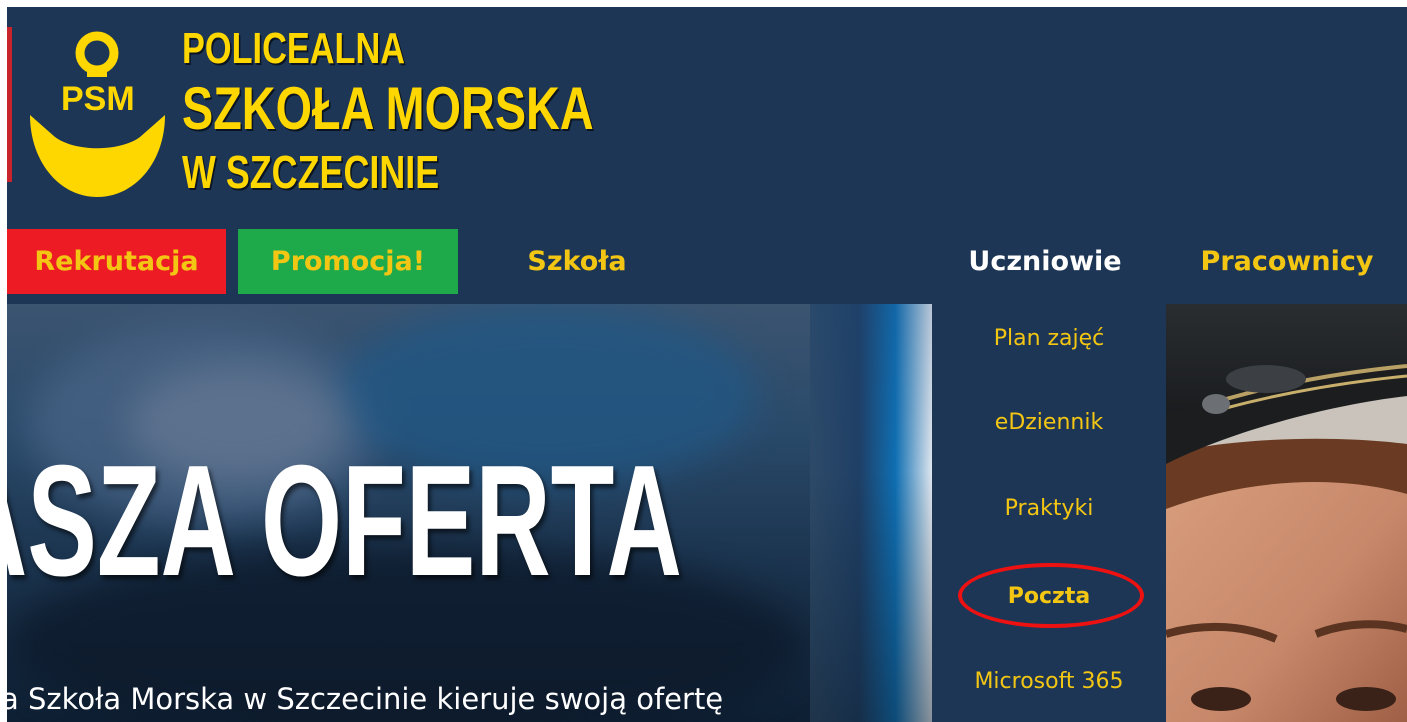  Describe the element at coordinates (348, 261) in the screenshot. I see `nav-item-promocja: Promocja!` at that location.